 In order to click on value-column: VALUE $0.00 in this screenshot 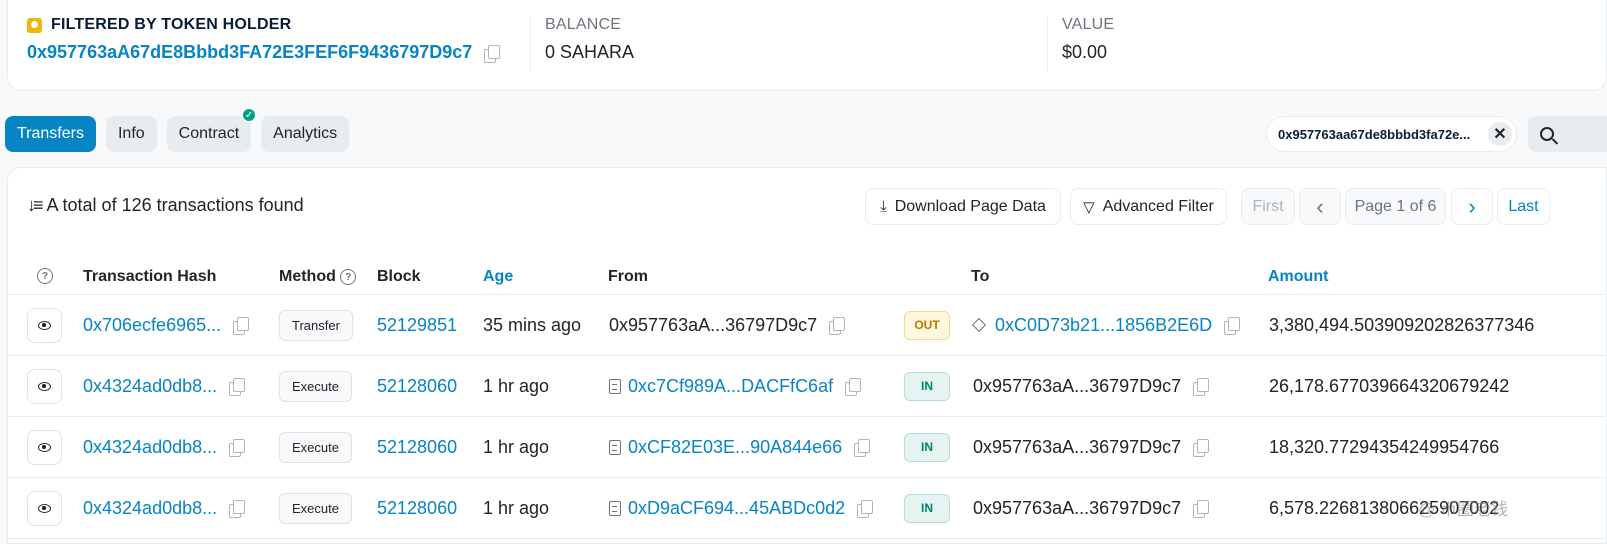, I will do `click(1088, 39)`.